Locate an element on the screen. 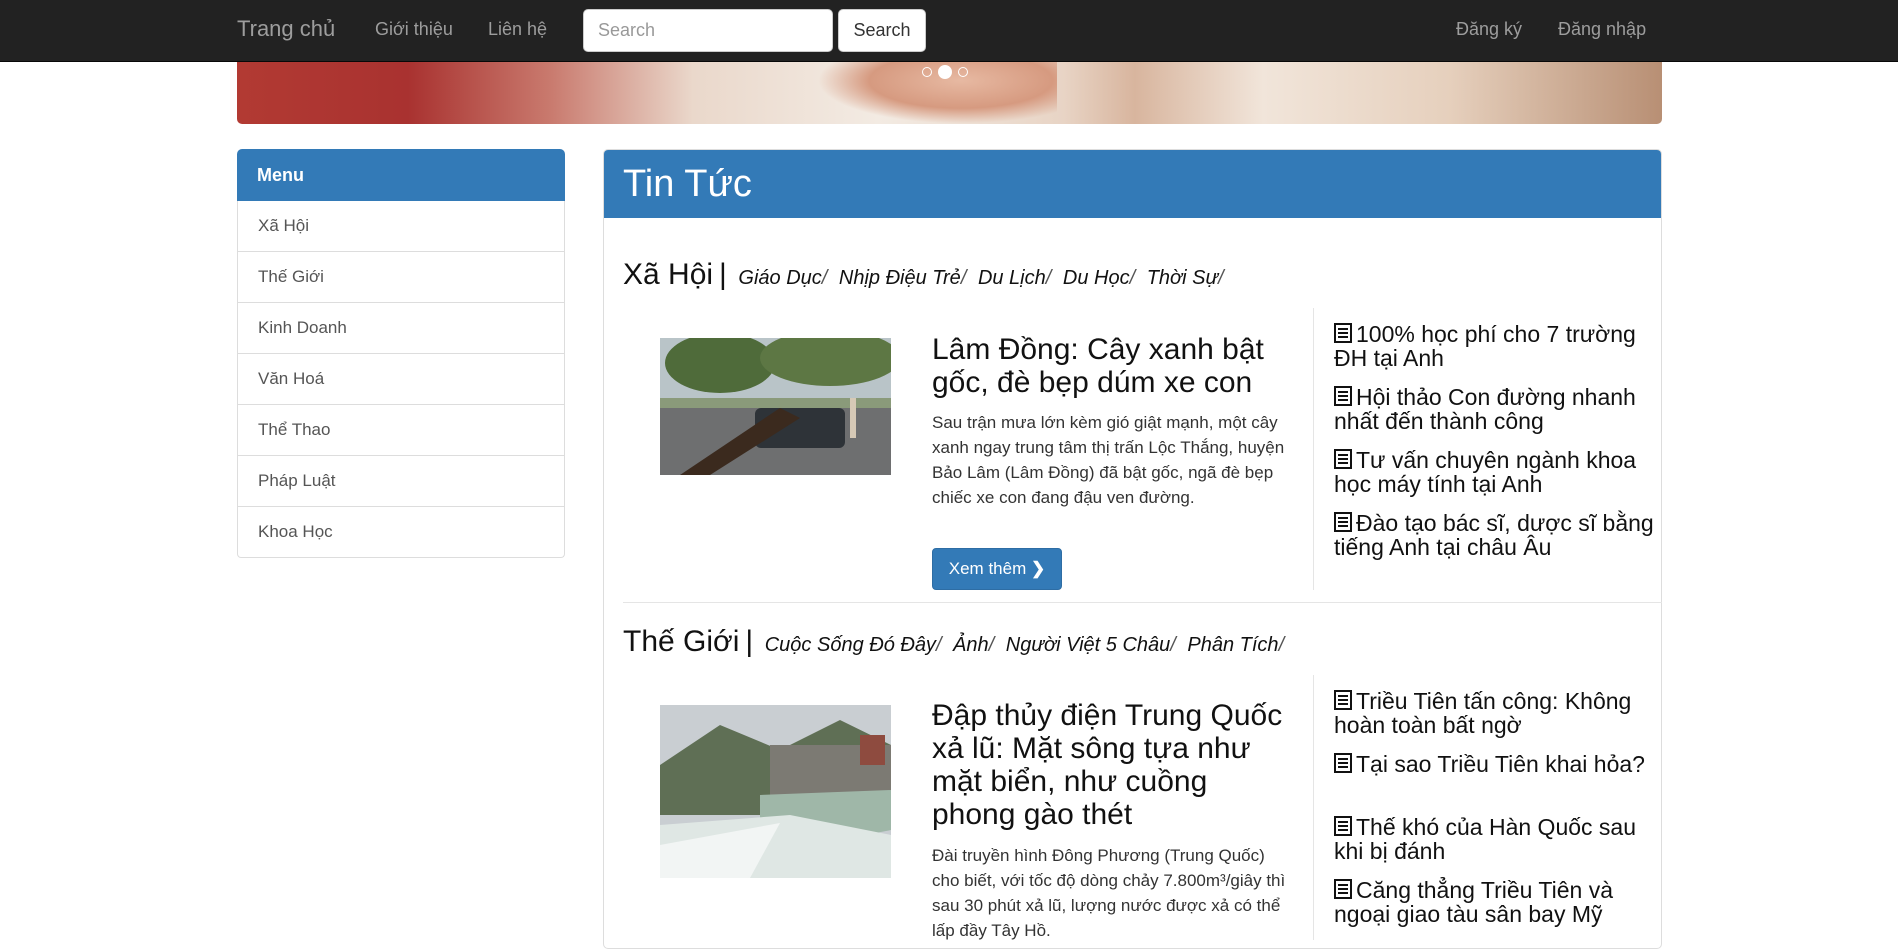 This screenshot has width=1898, height=949. brand-home-link: Trang chủ is located at coordinates (286, 29).